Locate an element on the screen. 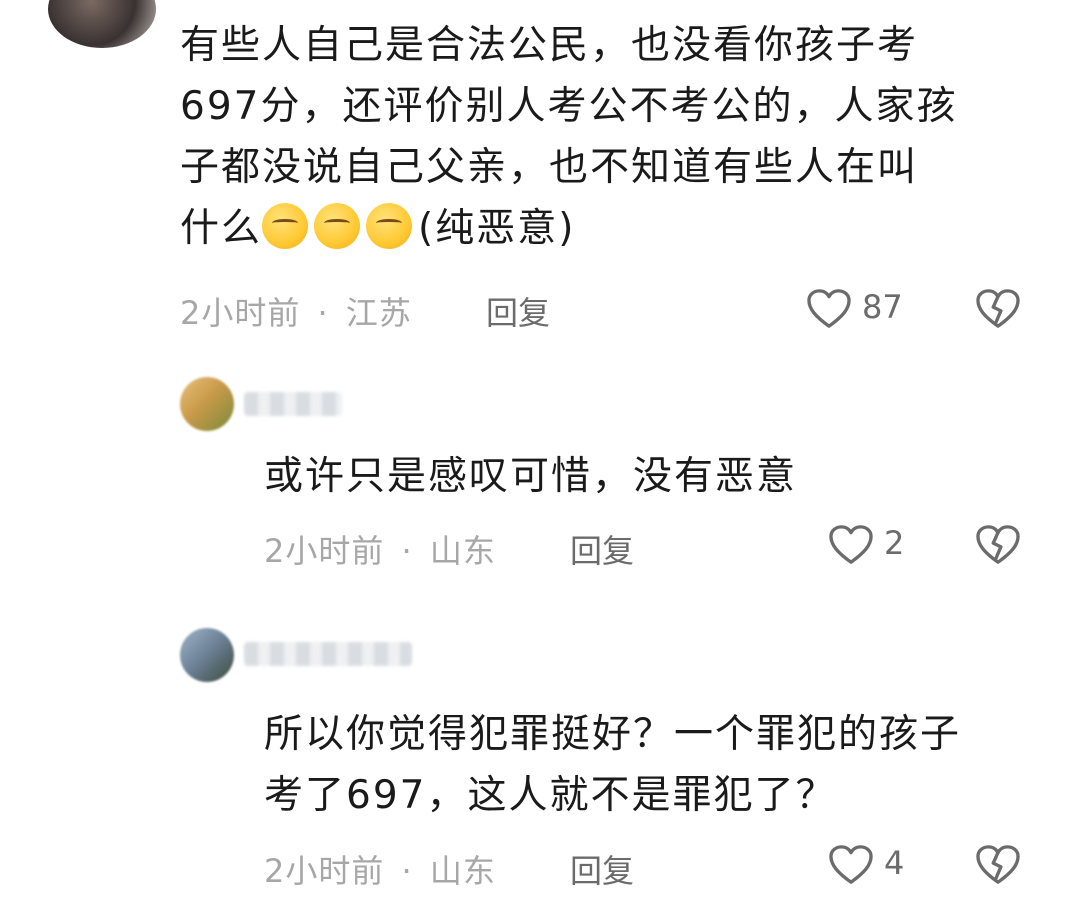  comment-meta: 2小时前 · 江苏 is located at coordinates (296, 311).